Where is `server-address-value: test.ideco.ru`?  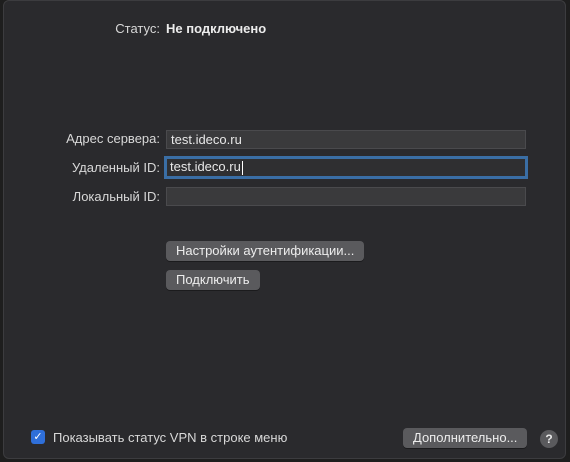 server-address-value: test.ideco.ru is located at coordinates (206, 139).